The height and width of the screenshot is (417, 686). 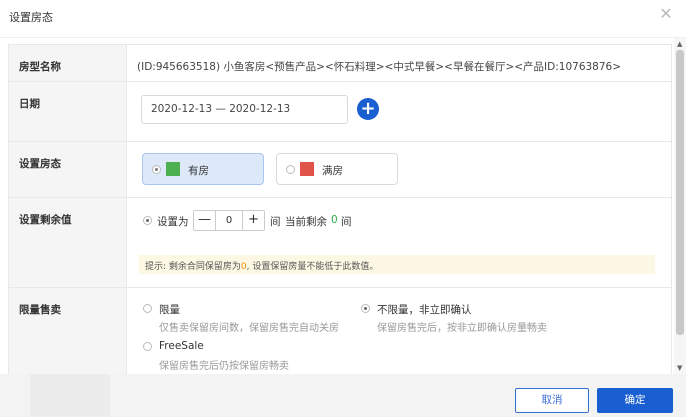 I want to click on date-label: 日期, so click(x=29, y=104).